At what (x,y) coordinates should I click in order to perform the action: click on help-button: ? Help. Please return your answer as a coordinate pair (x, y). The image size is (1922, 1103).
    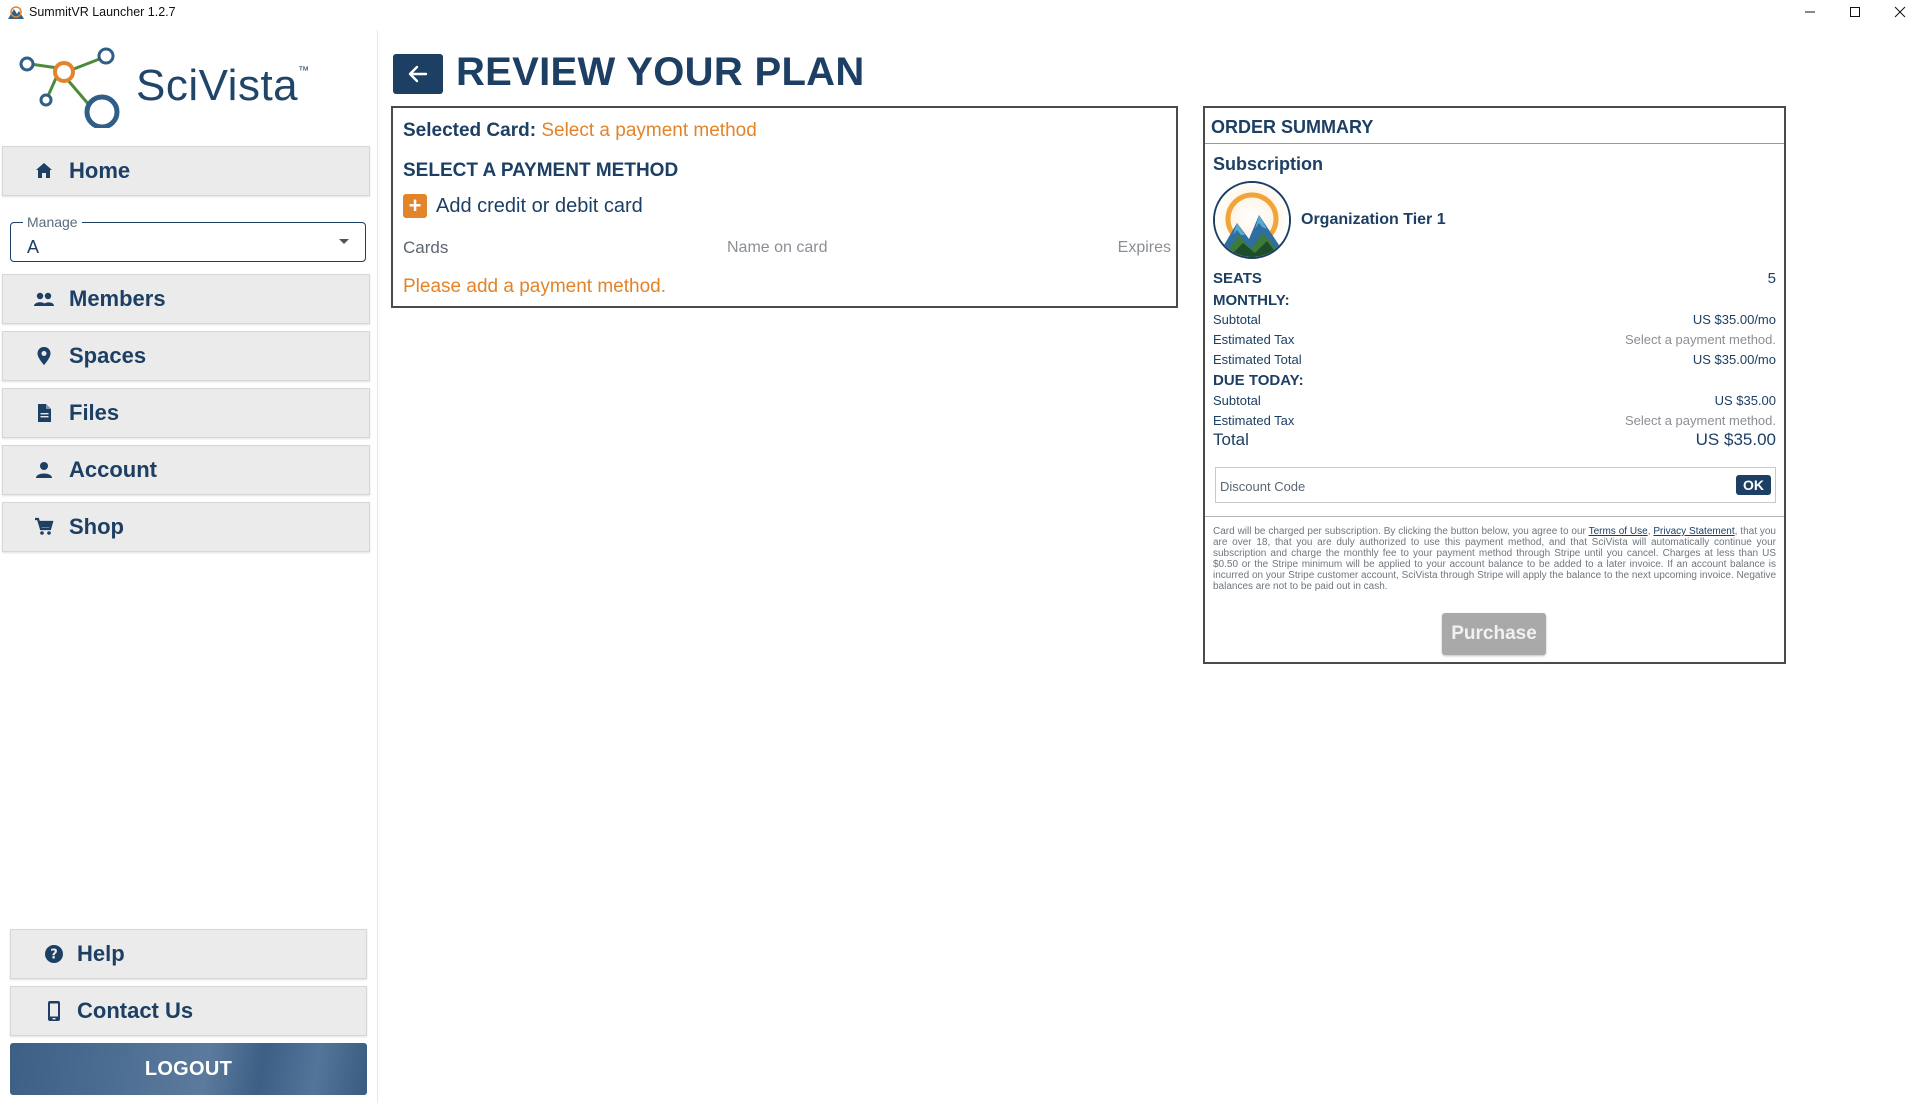
    Looking at the image, I should click on (188, 954).